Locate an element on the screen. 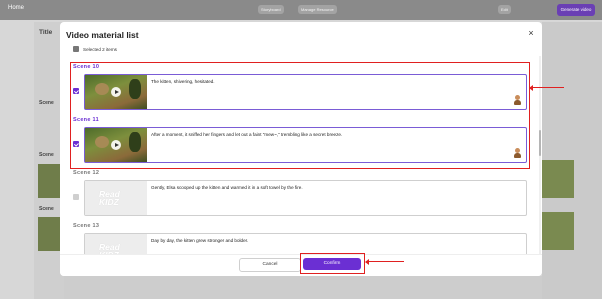  right-preview-panel is located at coordinates (572, 160).